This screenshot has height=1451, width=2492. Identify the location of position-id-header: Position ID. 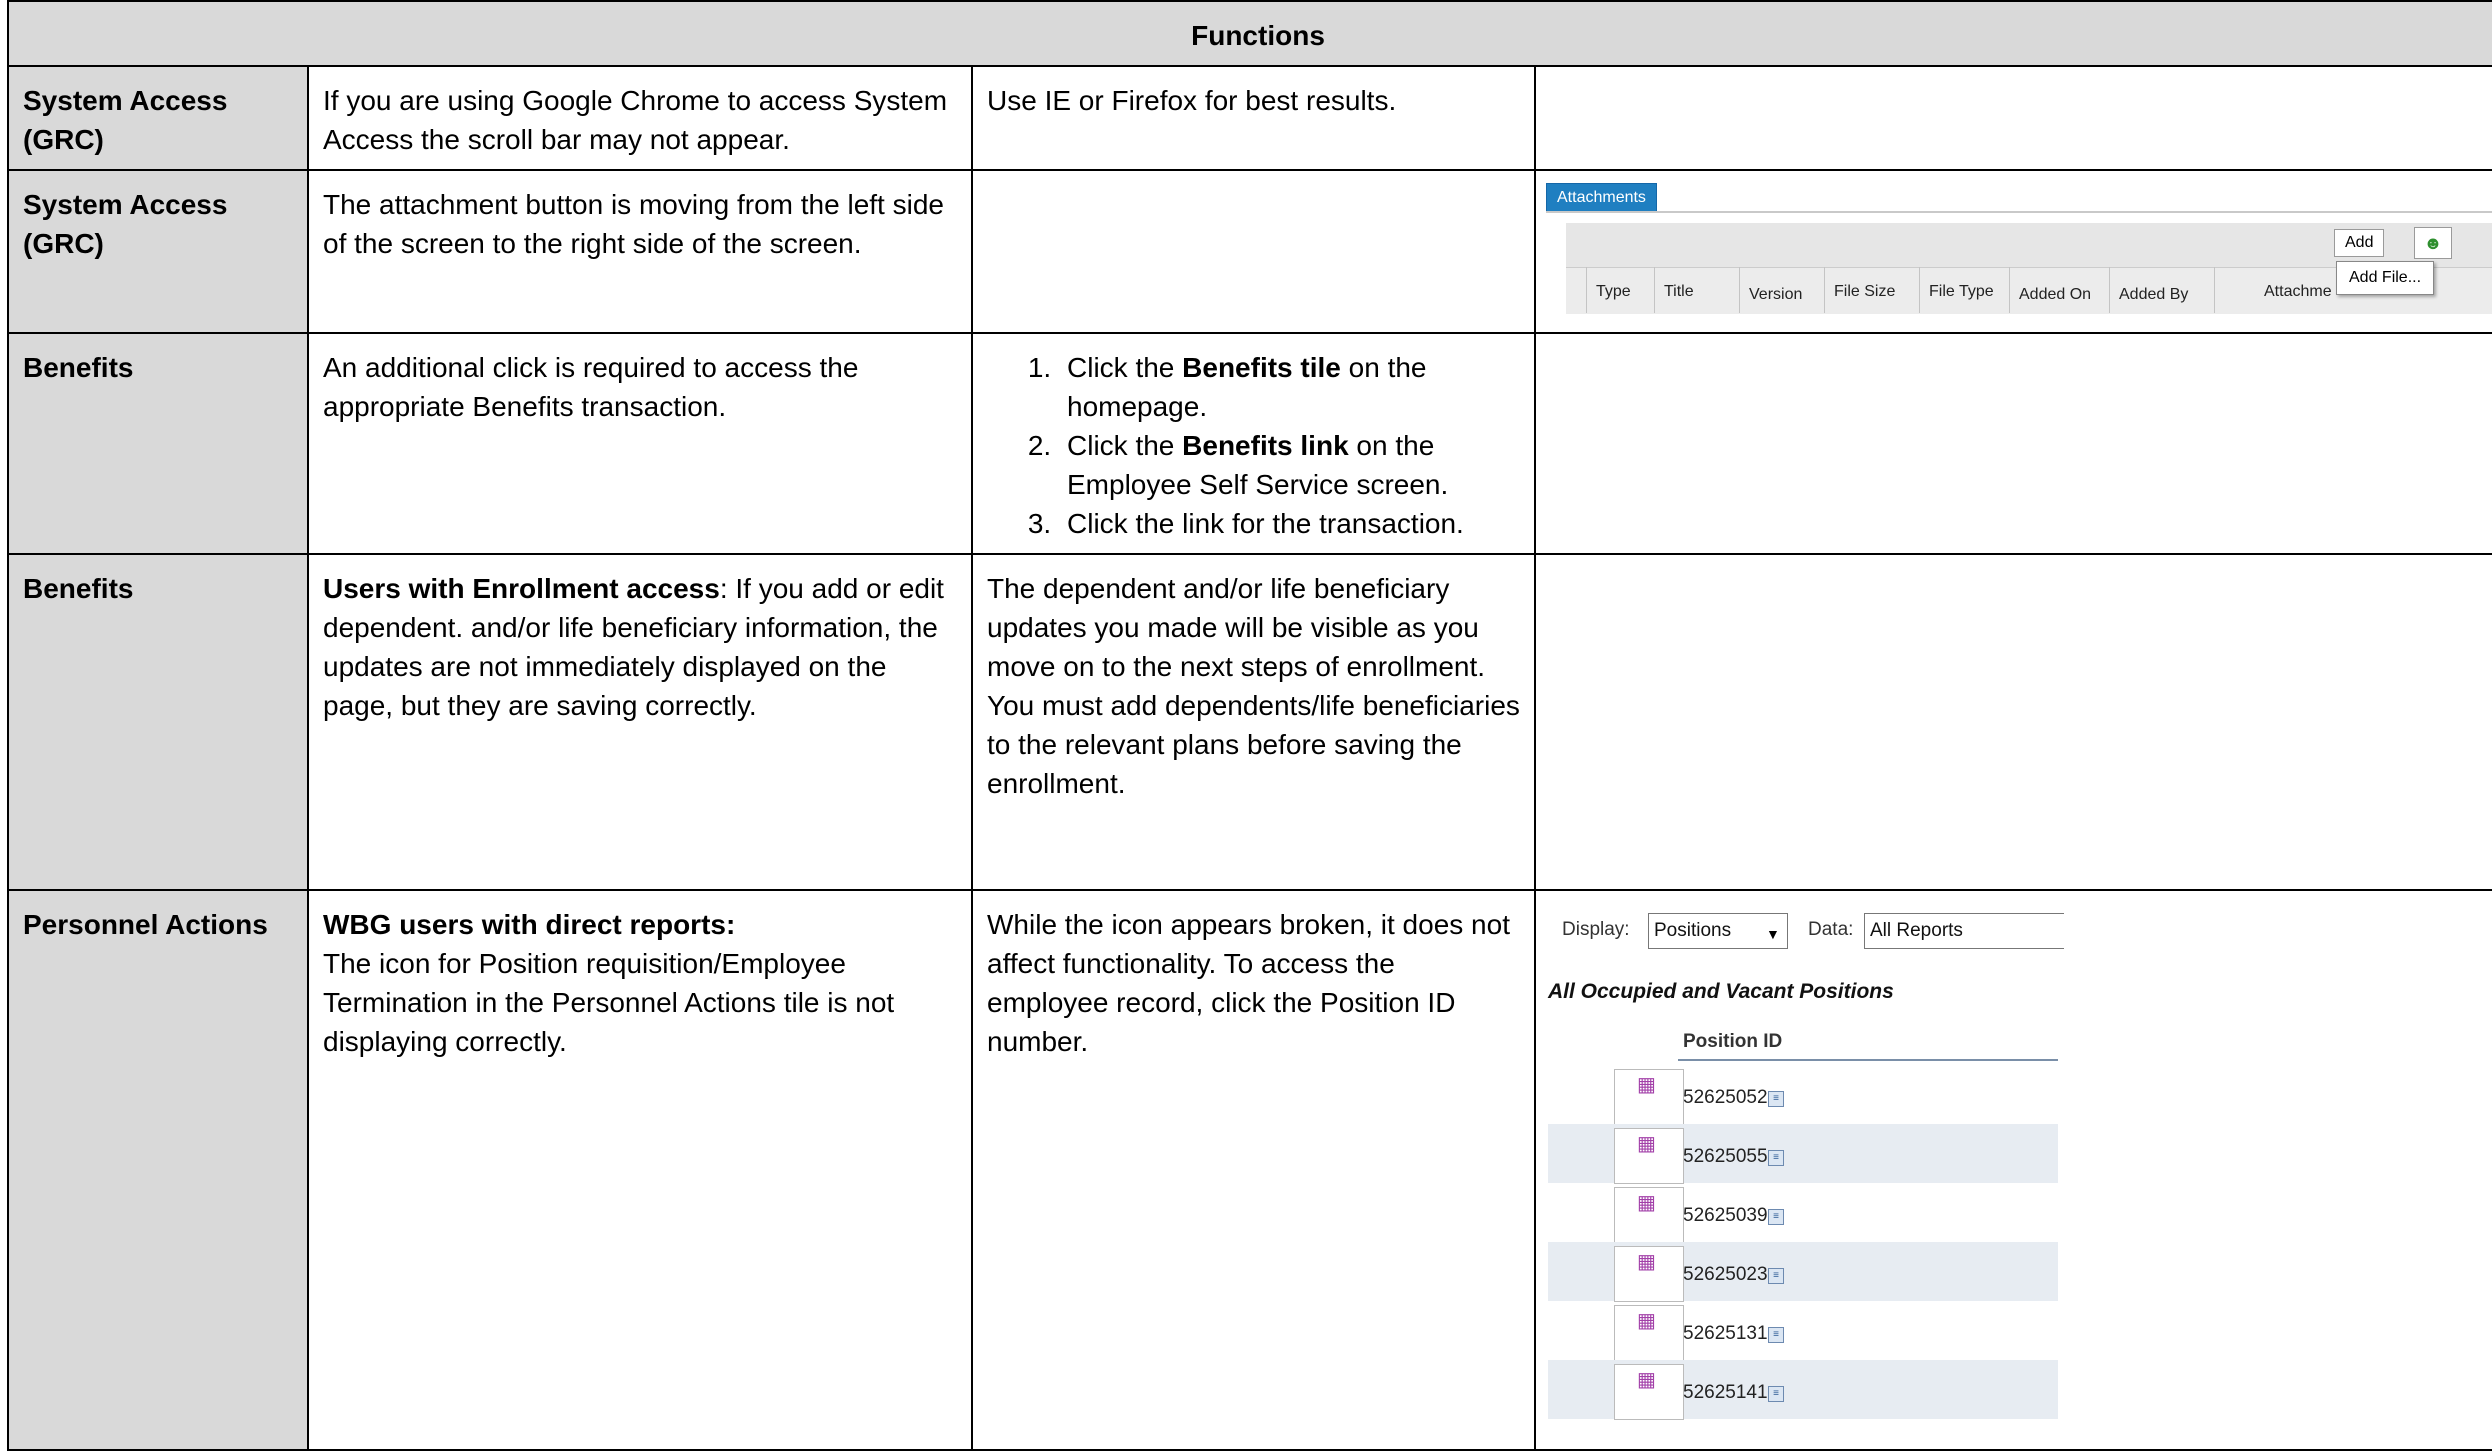
(1733, 1041).